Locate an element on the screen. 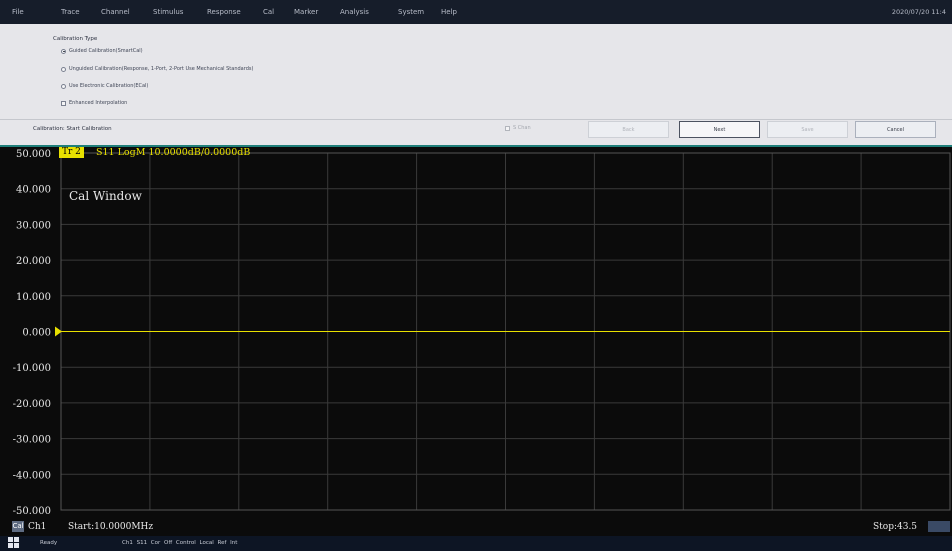  option-guided-calibration: Guided Calibration(SmartCal) is located at coordinates (102, 51).